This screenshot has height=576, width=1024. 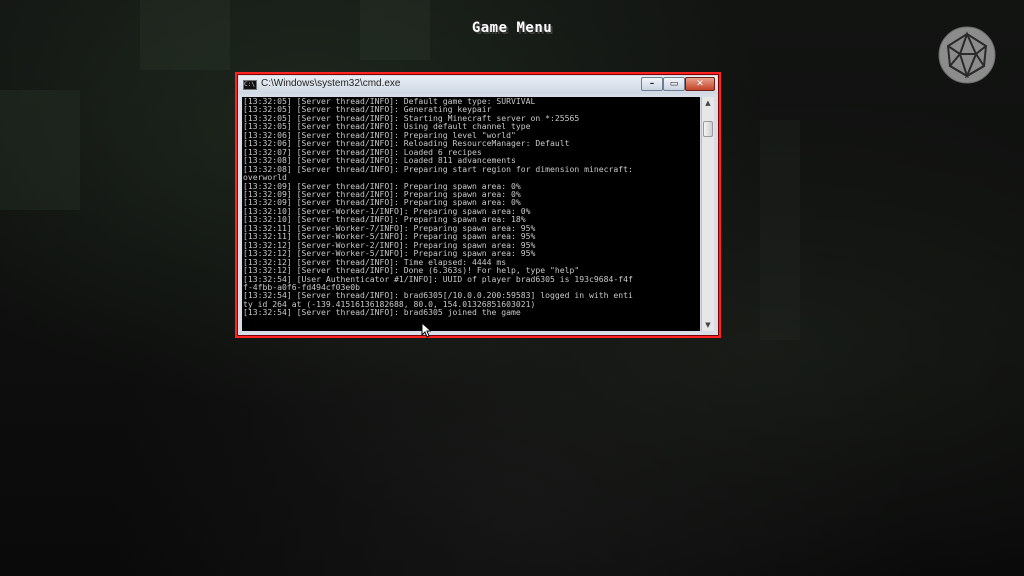 I want to click on background-foliage, so click(x=40, y=150).